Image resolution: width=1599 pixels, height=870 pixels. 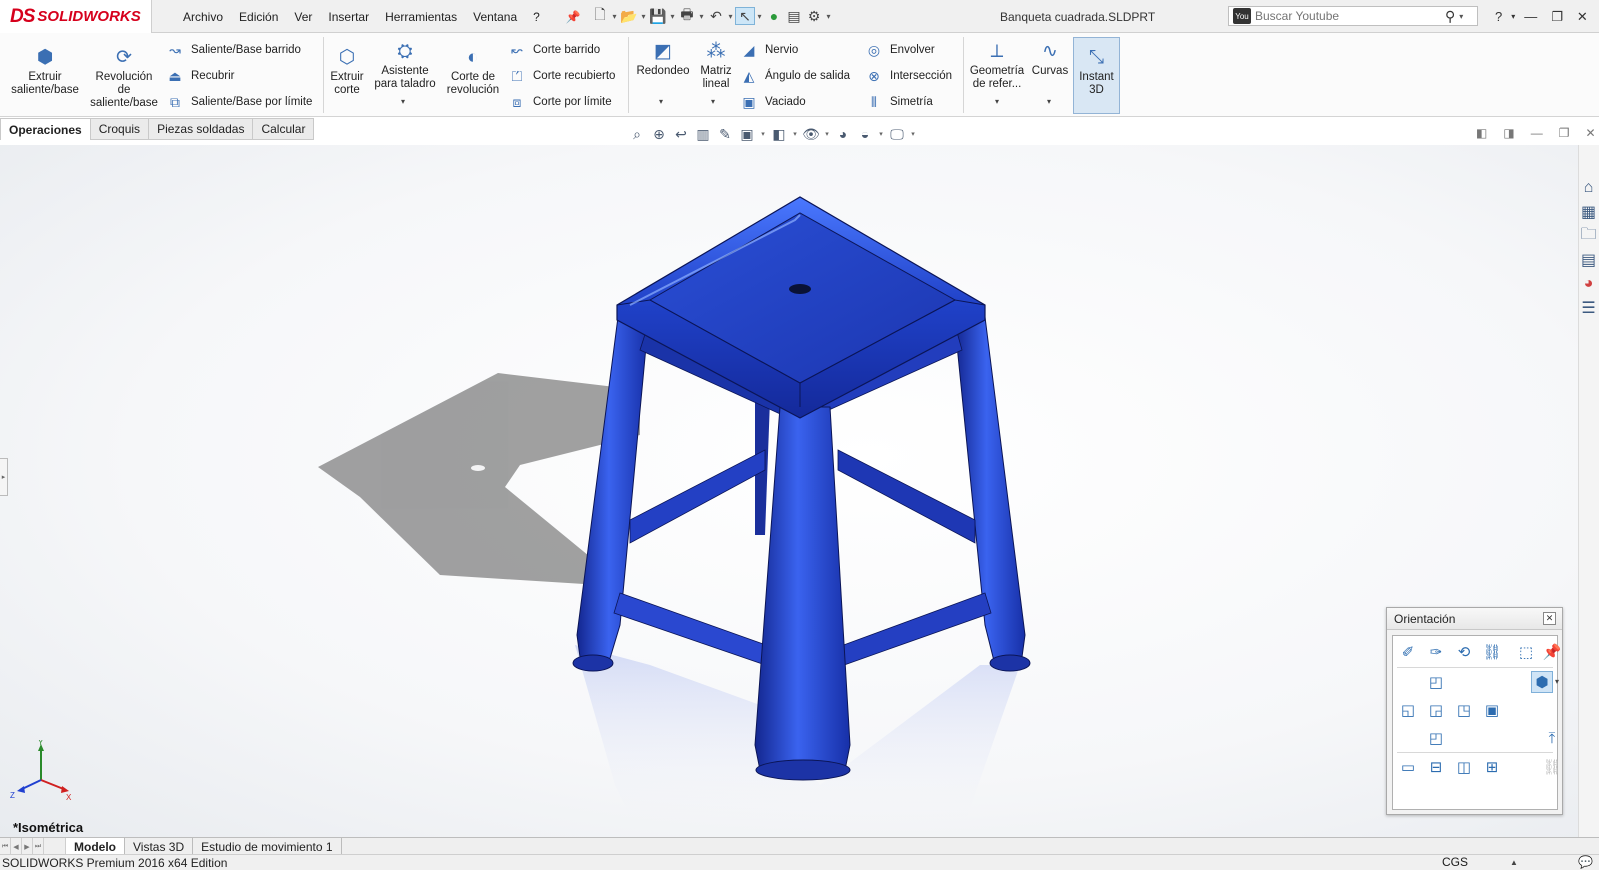 I want to click on help-dropdown-icon: ▾, so click(x=1513, y=16).